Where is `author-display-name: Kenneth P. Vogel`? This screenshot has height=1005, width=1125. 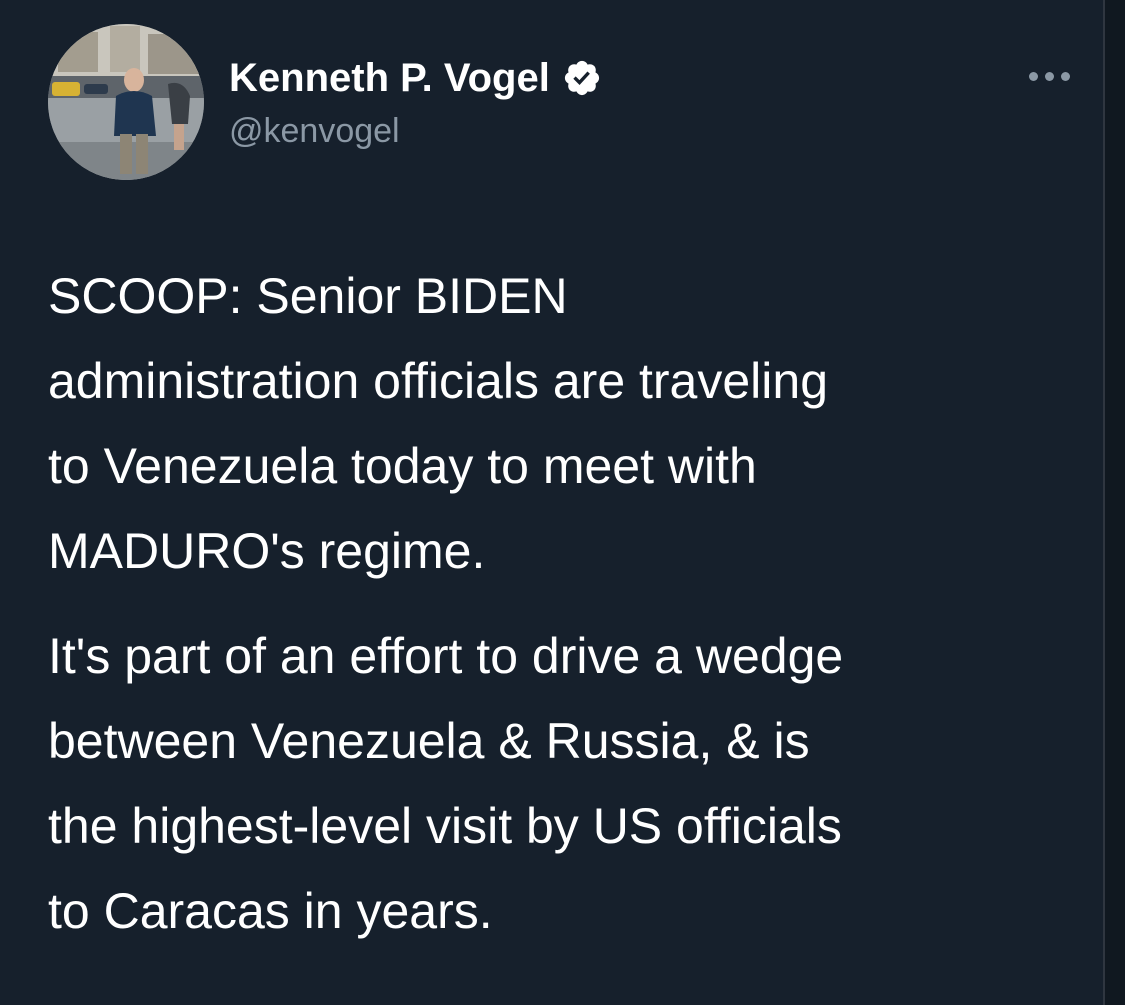
author-display-name: Kenneth P. Vogel is located at coordinates (389, 78).